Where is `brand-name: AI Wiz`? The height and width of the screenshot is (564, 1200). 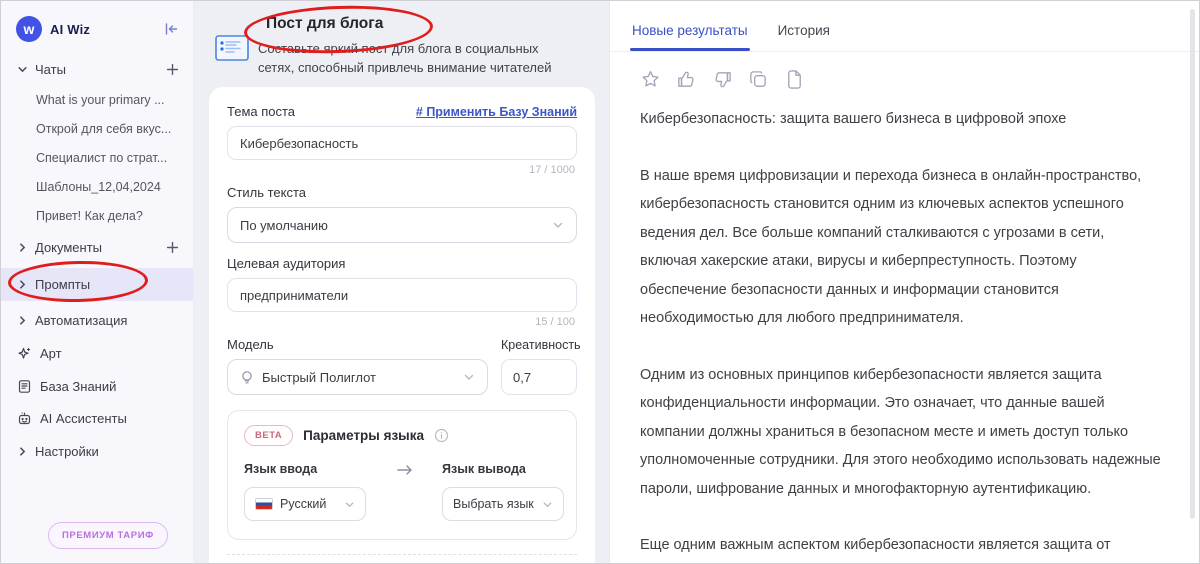 brand-name: AI Wiz is located at coordinates (70, 29).